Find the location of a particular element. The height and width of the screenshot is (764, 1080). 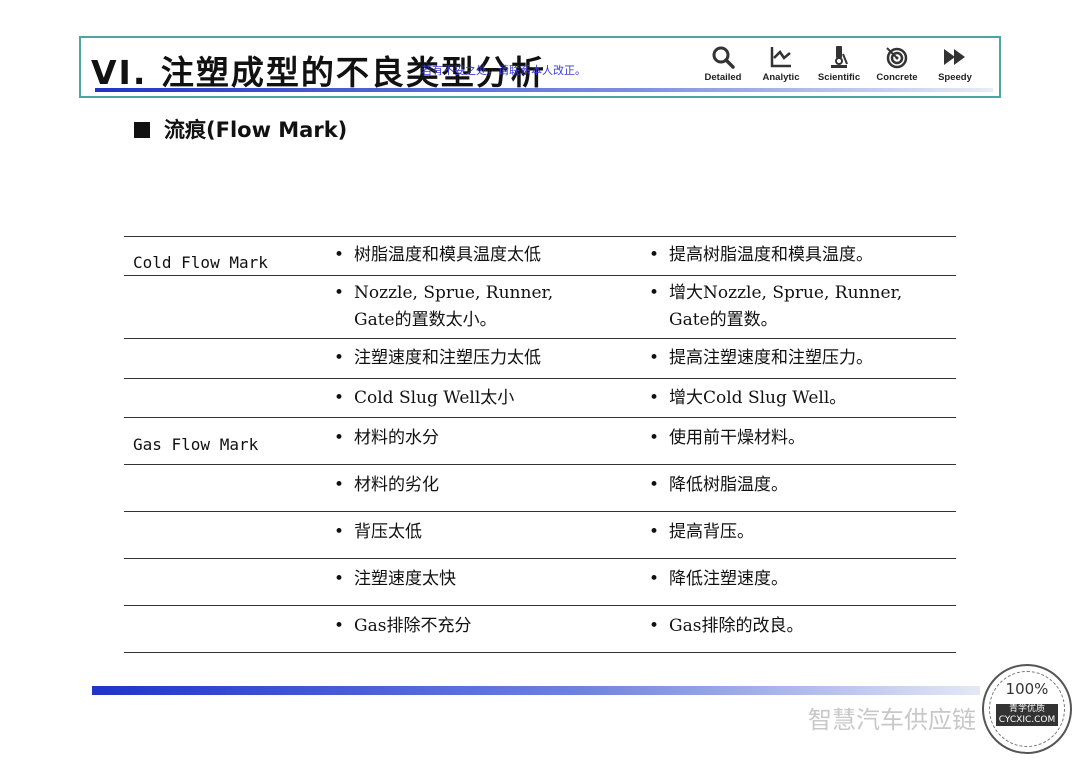

cause-cell: • 树脂温度和模具温度太低 is located at coordinates (437, 255).